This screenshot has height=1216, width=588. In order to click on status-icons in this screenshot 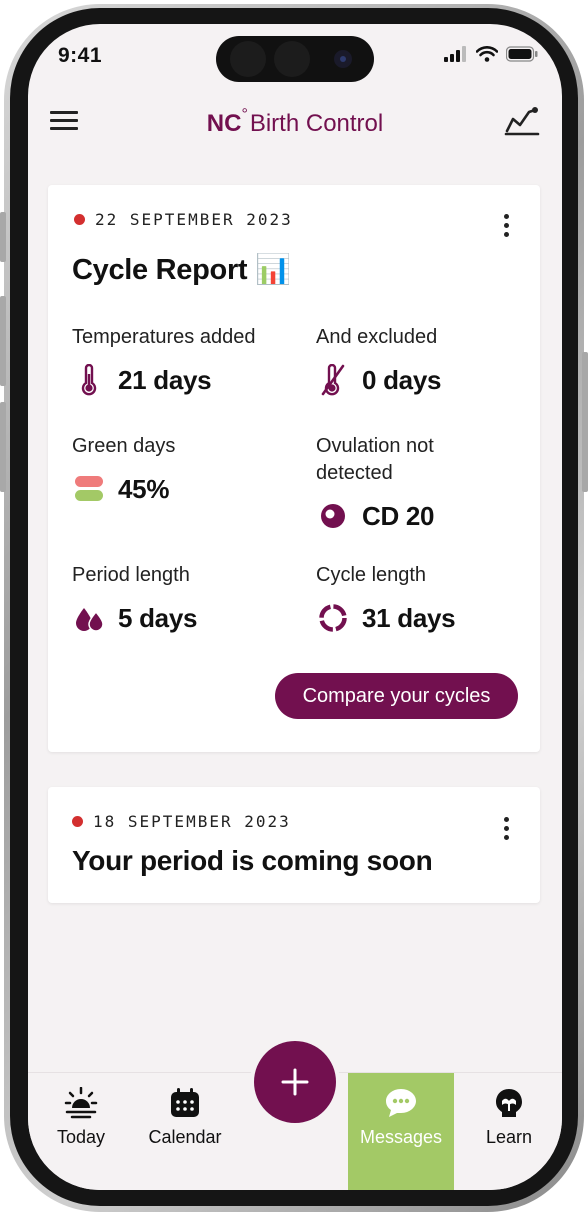, I will do `click(491, 54)`.